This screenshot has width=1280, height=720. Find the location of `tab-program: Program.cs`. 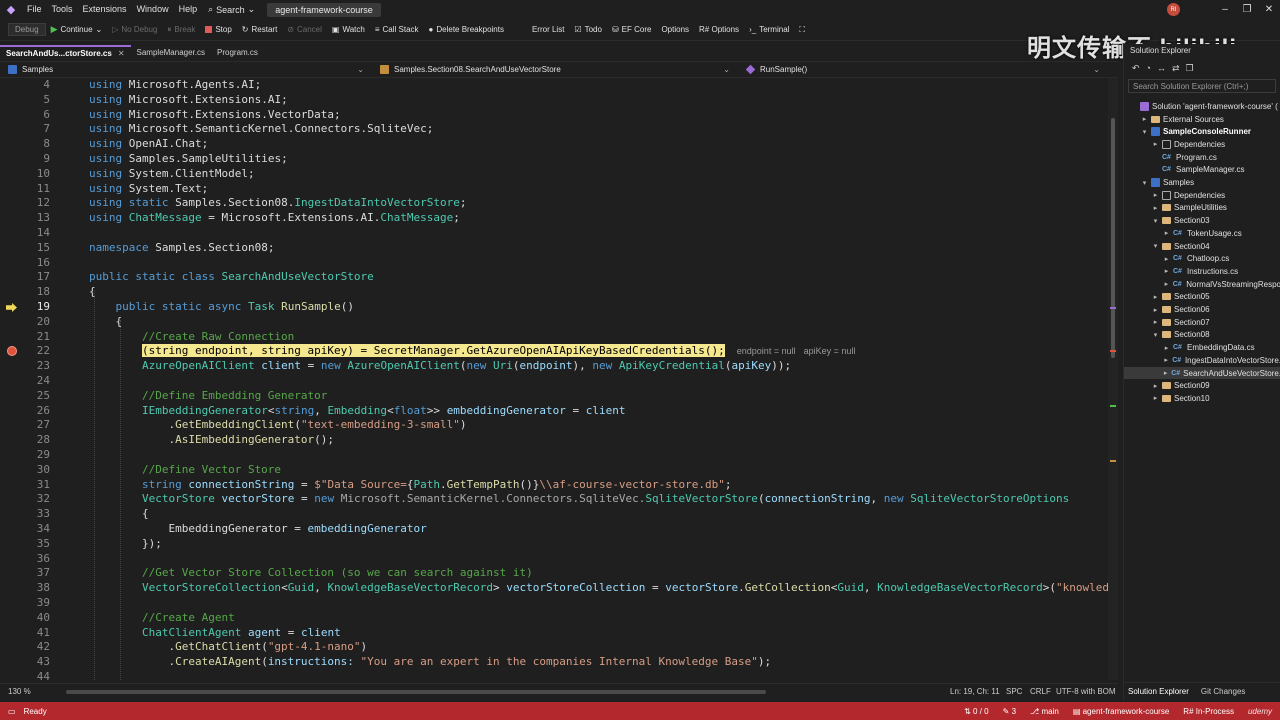

tab-program: Program.cs is located at coordinates (237, 52).